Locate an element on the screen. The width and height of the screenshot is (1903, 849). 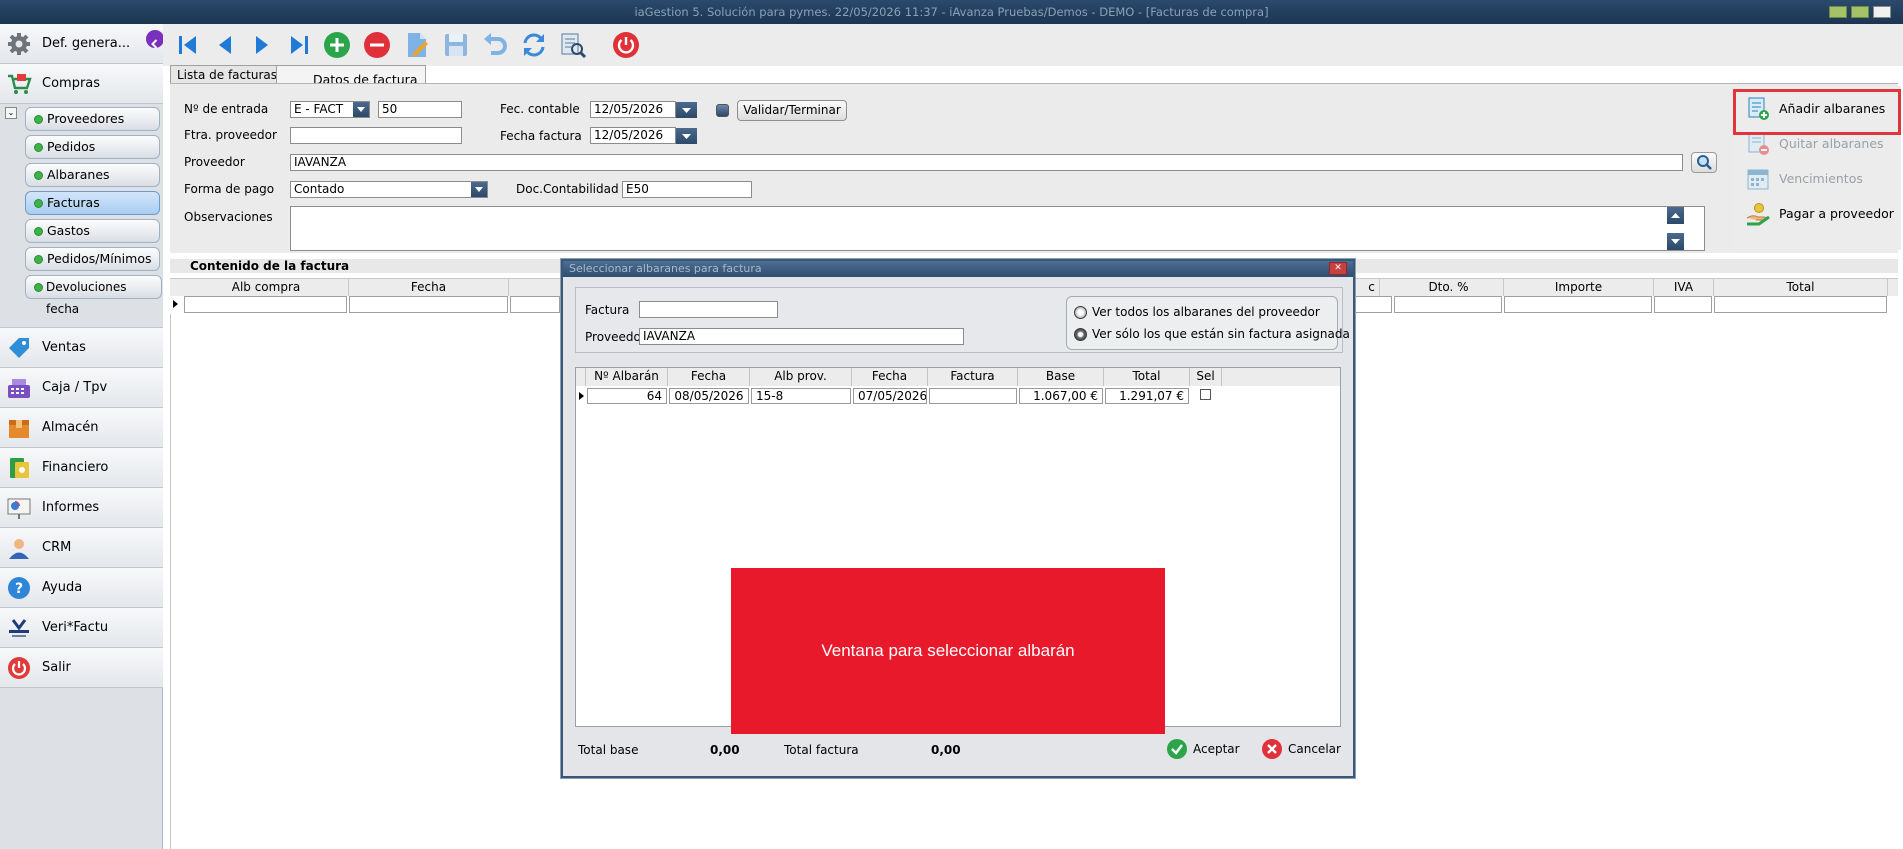
module-ayuda: ? Ayuda is located at coordinates (81, 588).